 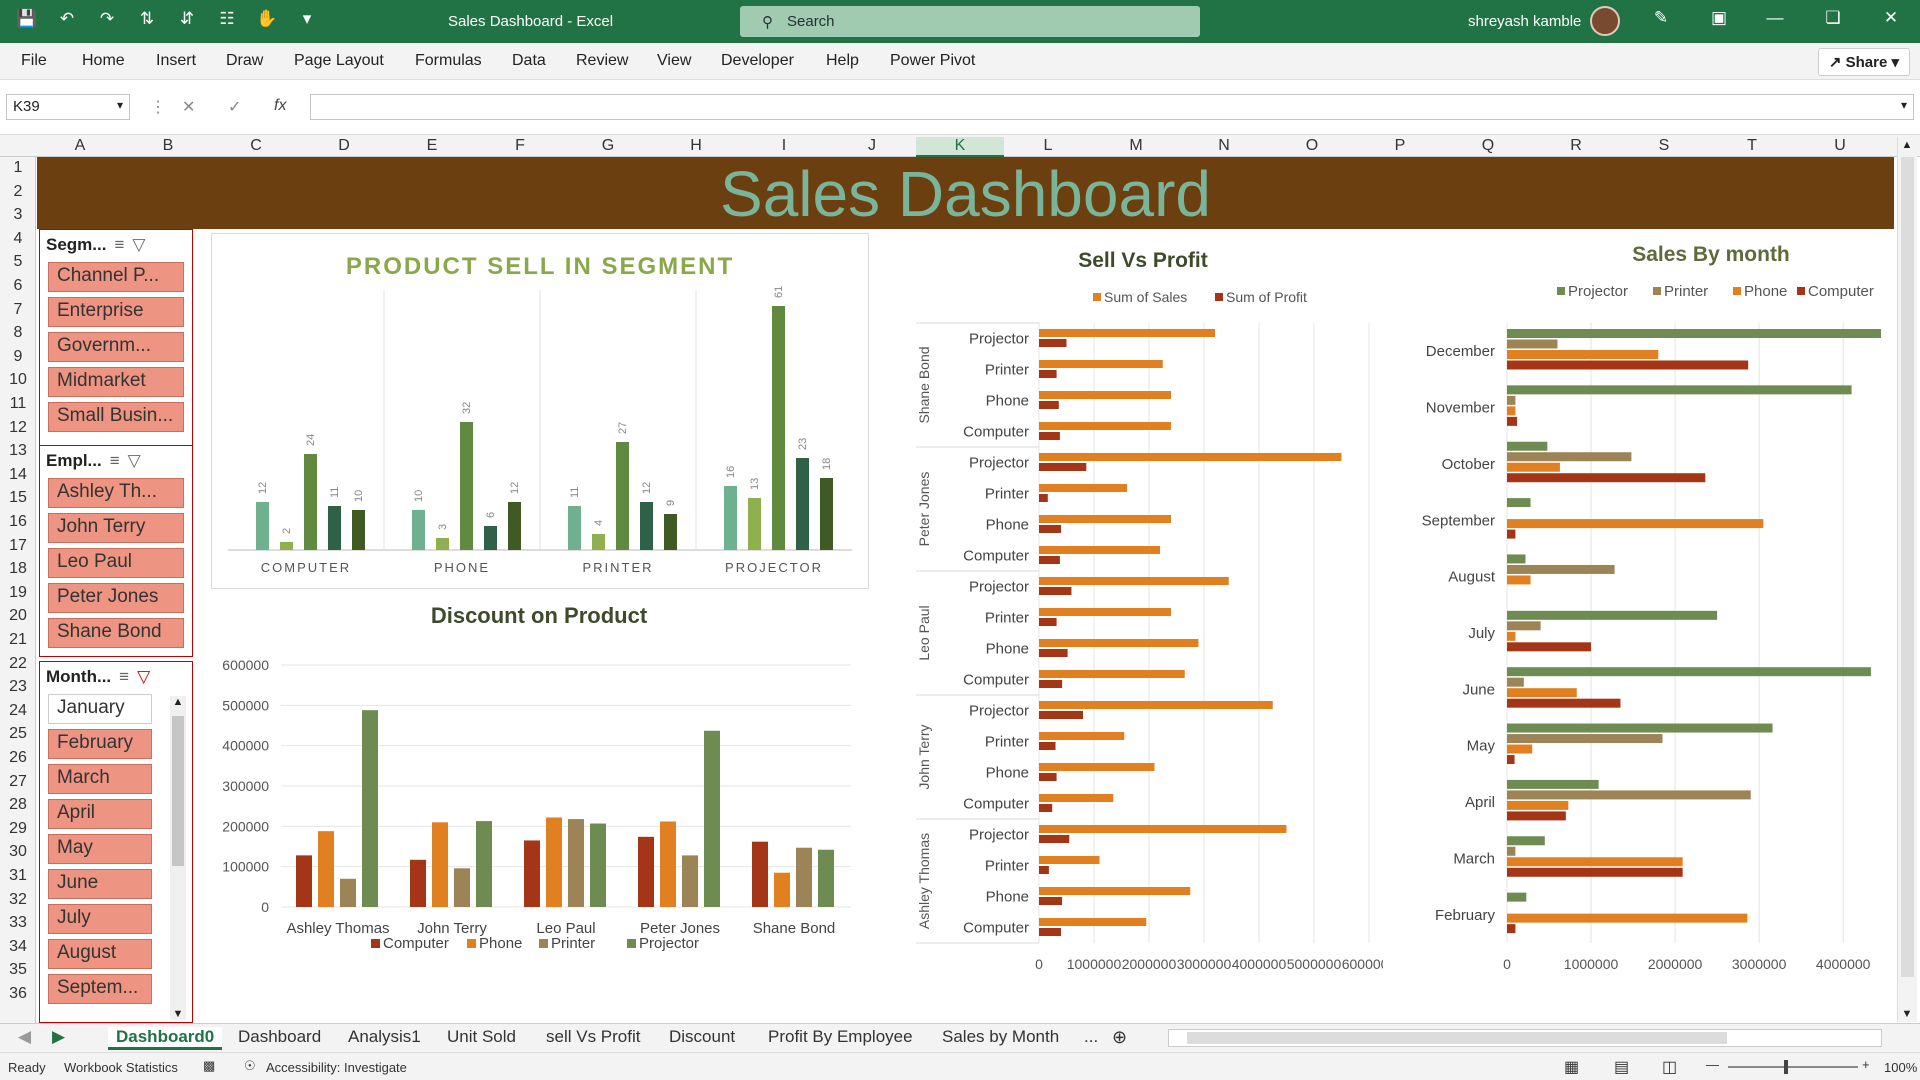 I want to click on row-header-6: 6, so click(x=18, y=286).